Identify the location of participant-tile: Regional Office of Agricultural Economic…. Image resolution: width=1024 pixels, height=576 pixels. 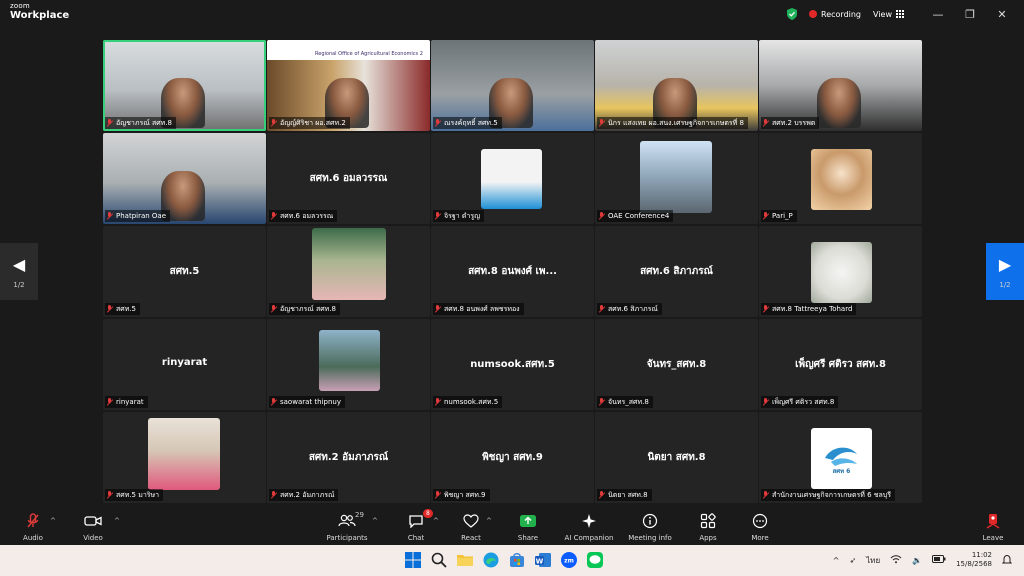
(348, 85).